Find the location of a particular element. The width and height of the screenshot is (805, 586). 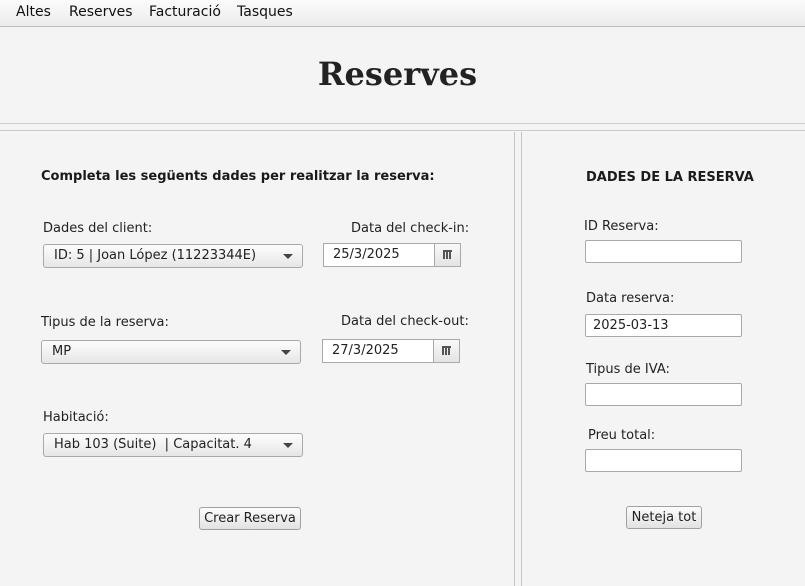

preu-total-field is located at coordinates (663, 460).